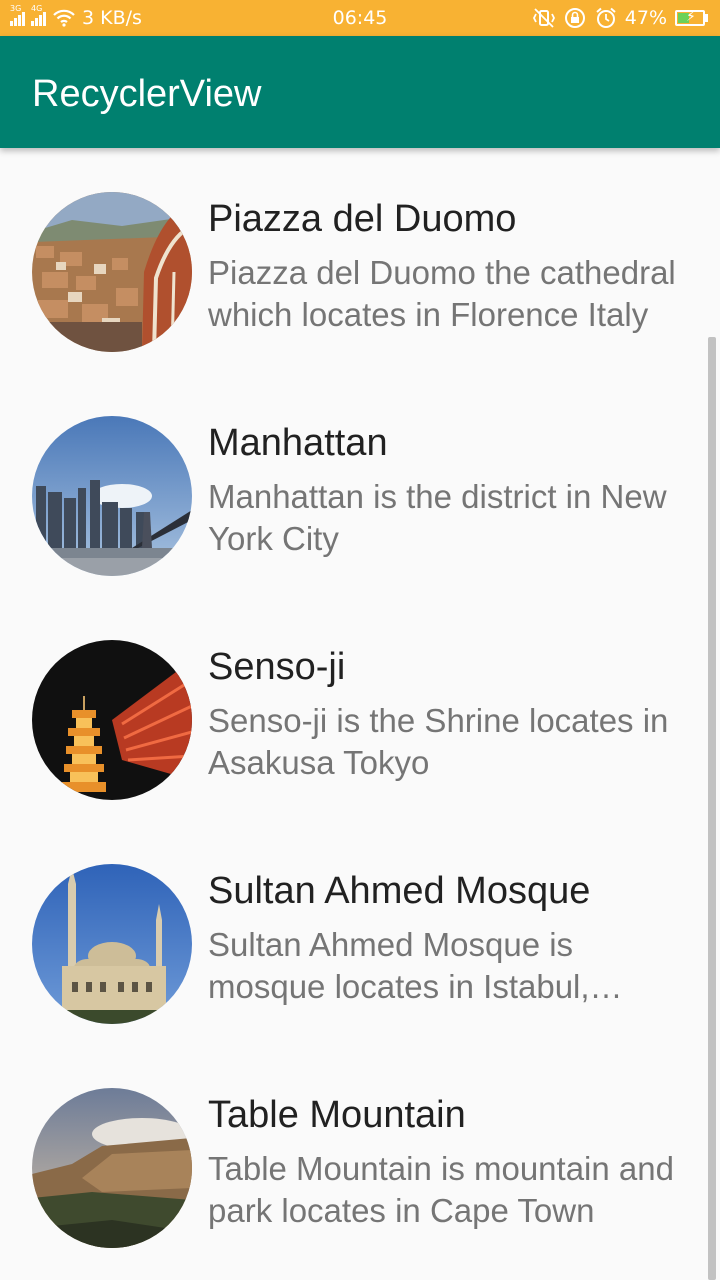 The image size is (720, 1280). Describe the element at coordinates (337, 1115) in the screenshot. I see `item-title: Table Mountain` at that location.